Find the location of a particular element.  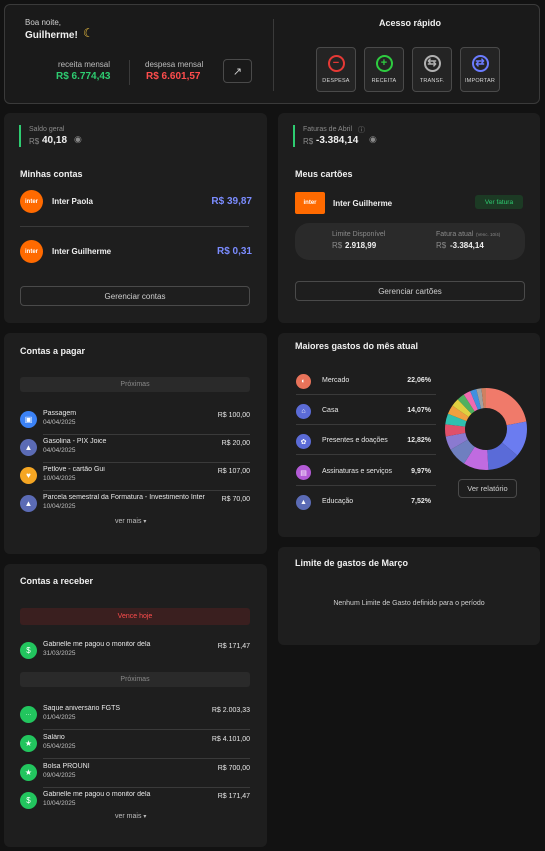

list-item: ★ Salário 05/04/2025 R$ 4.101,00 is located at coordinates (135, 746).